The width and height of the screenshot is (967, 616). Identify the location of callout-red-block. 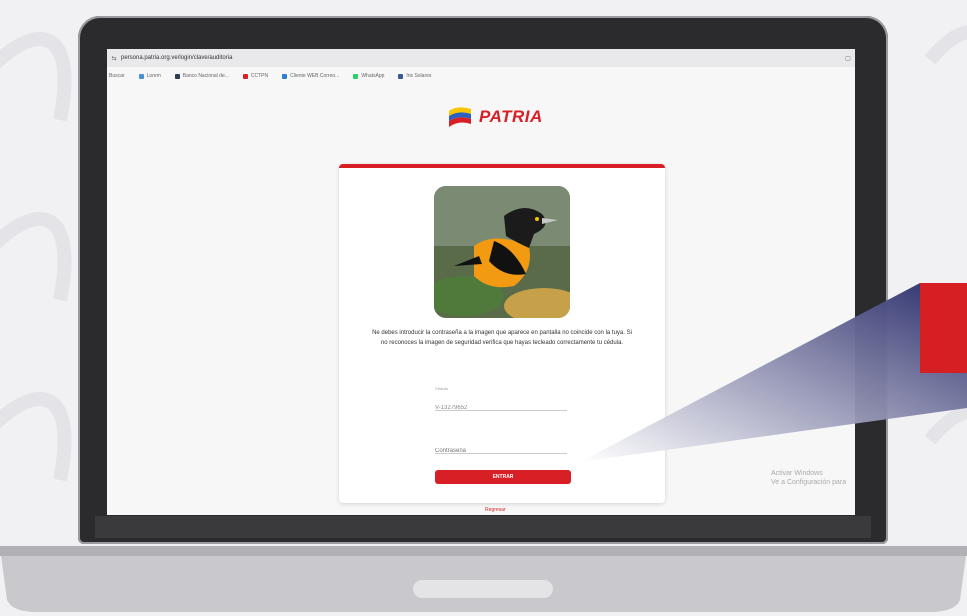
(943, 328).